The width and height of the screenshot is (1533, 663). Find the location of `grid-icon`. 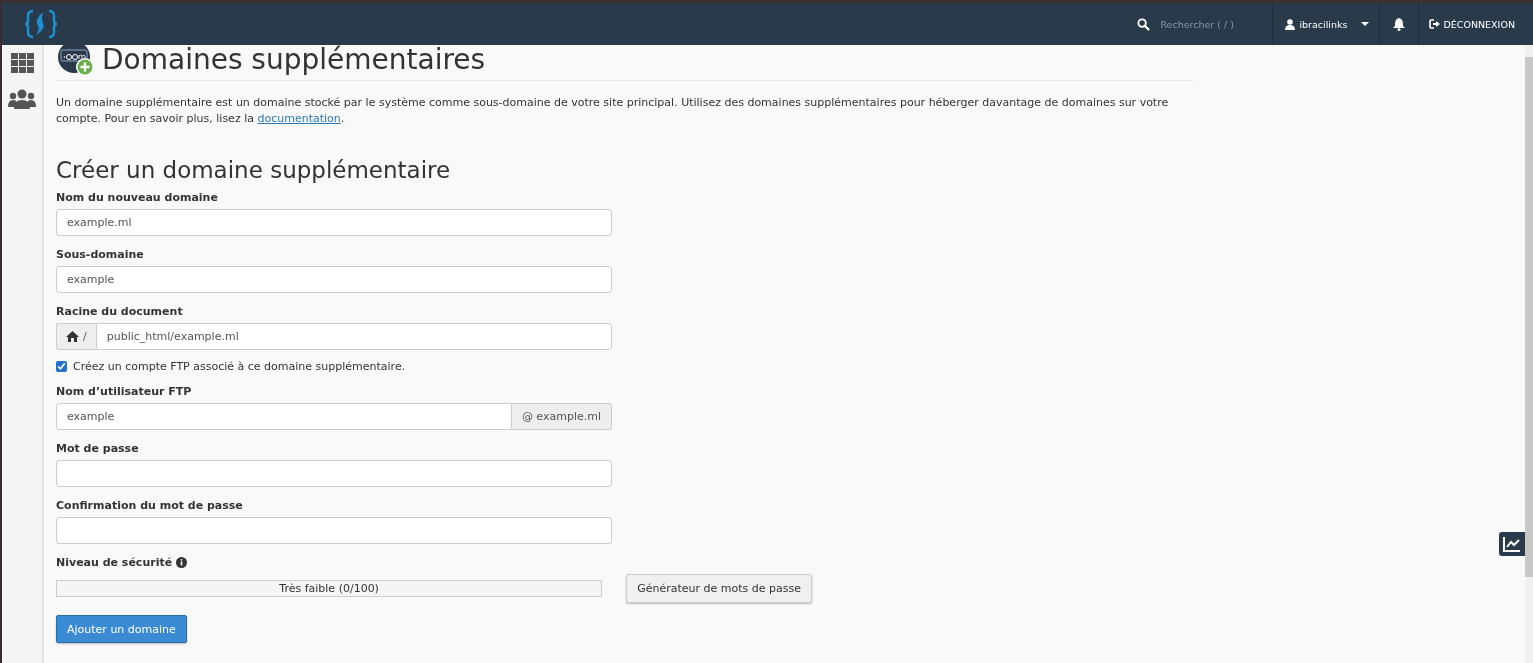

grid-icon is located at coordinates (22, 63).